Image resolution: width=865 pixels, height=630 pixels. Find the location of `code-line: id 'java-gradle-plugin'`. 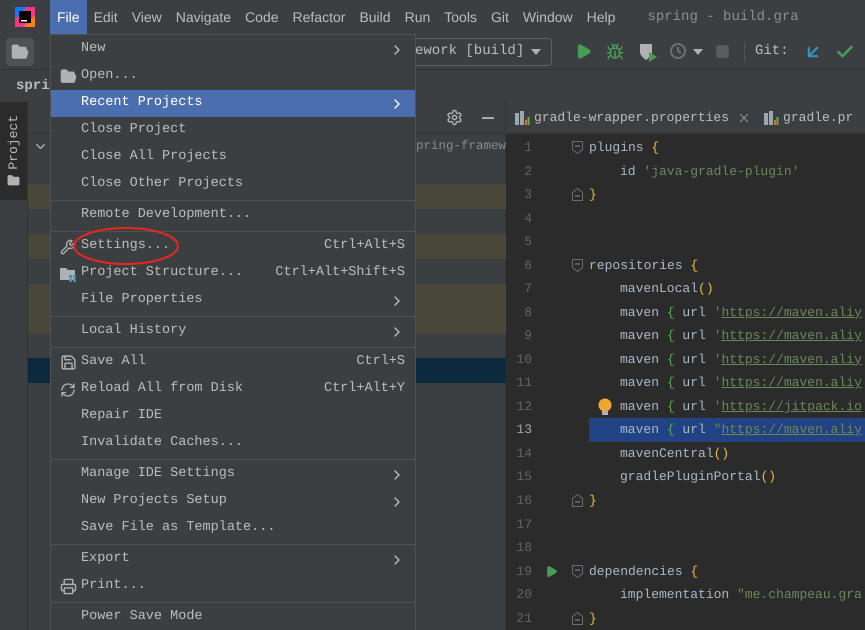

code-line: id 'java-gradle-plugin' is located at coordinates (709, 171).